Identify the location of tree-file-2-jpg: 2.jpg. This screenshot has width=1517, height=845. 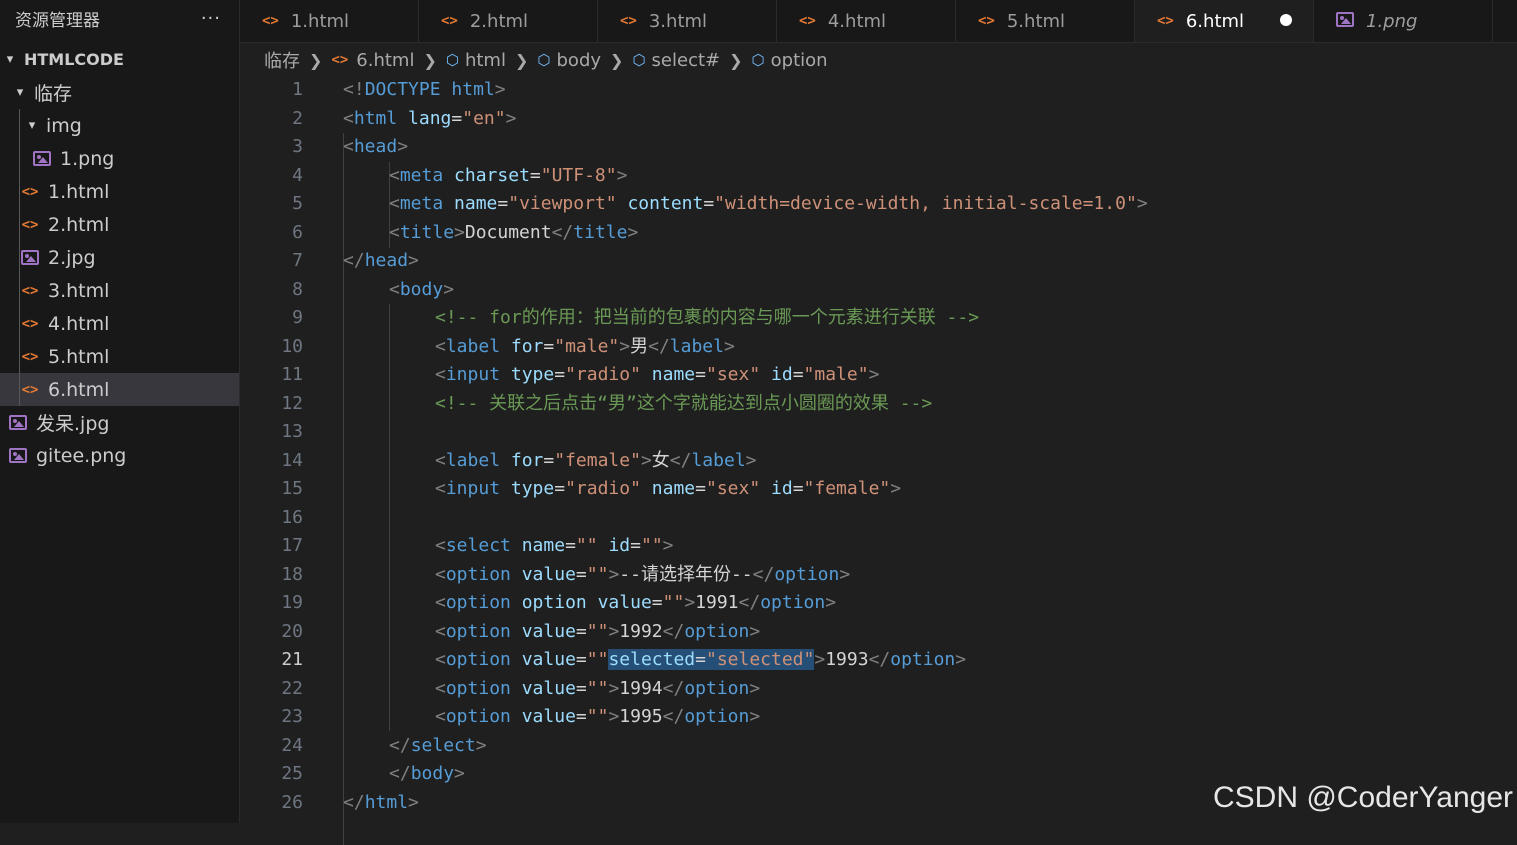
(119, 257).